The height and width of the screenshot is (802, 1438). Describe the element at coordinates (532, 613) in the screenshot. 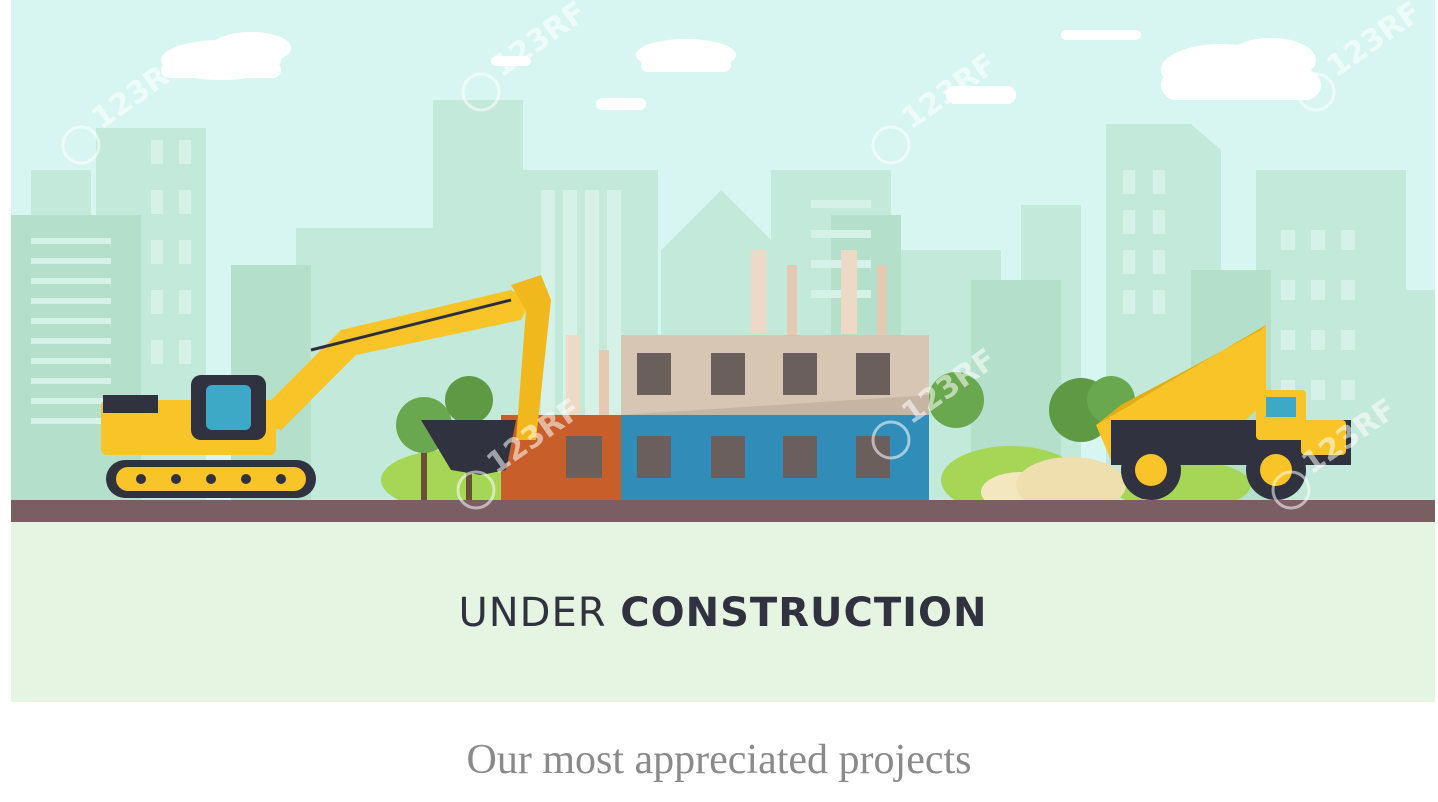

I see `title-light: UNDER` at that location.